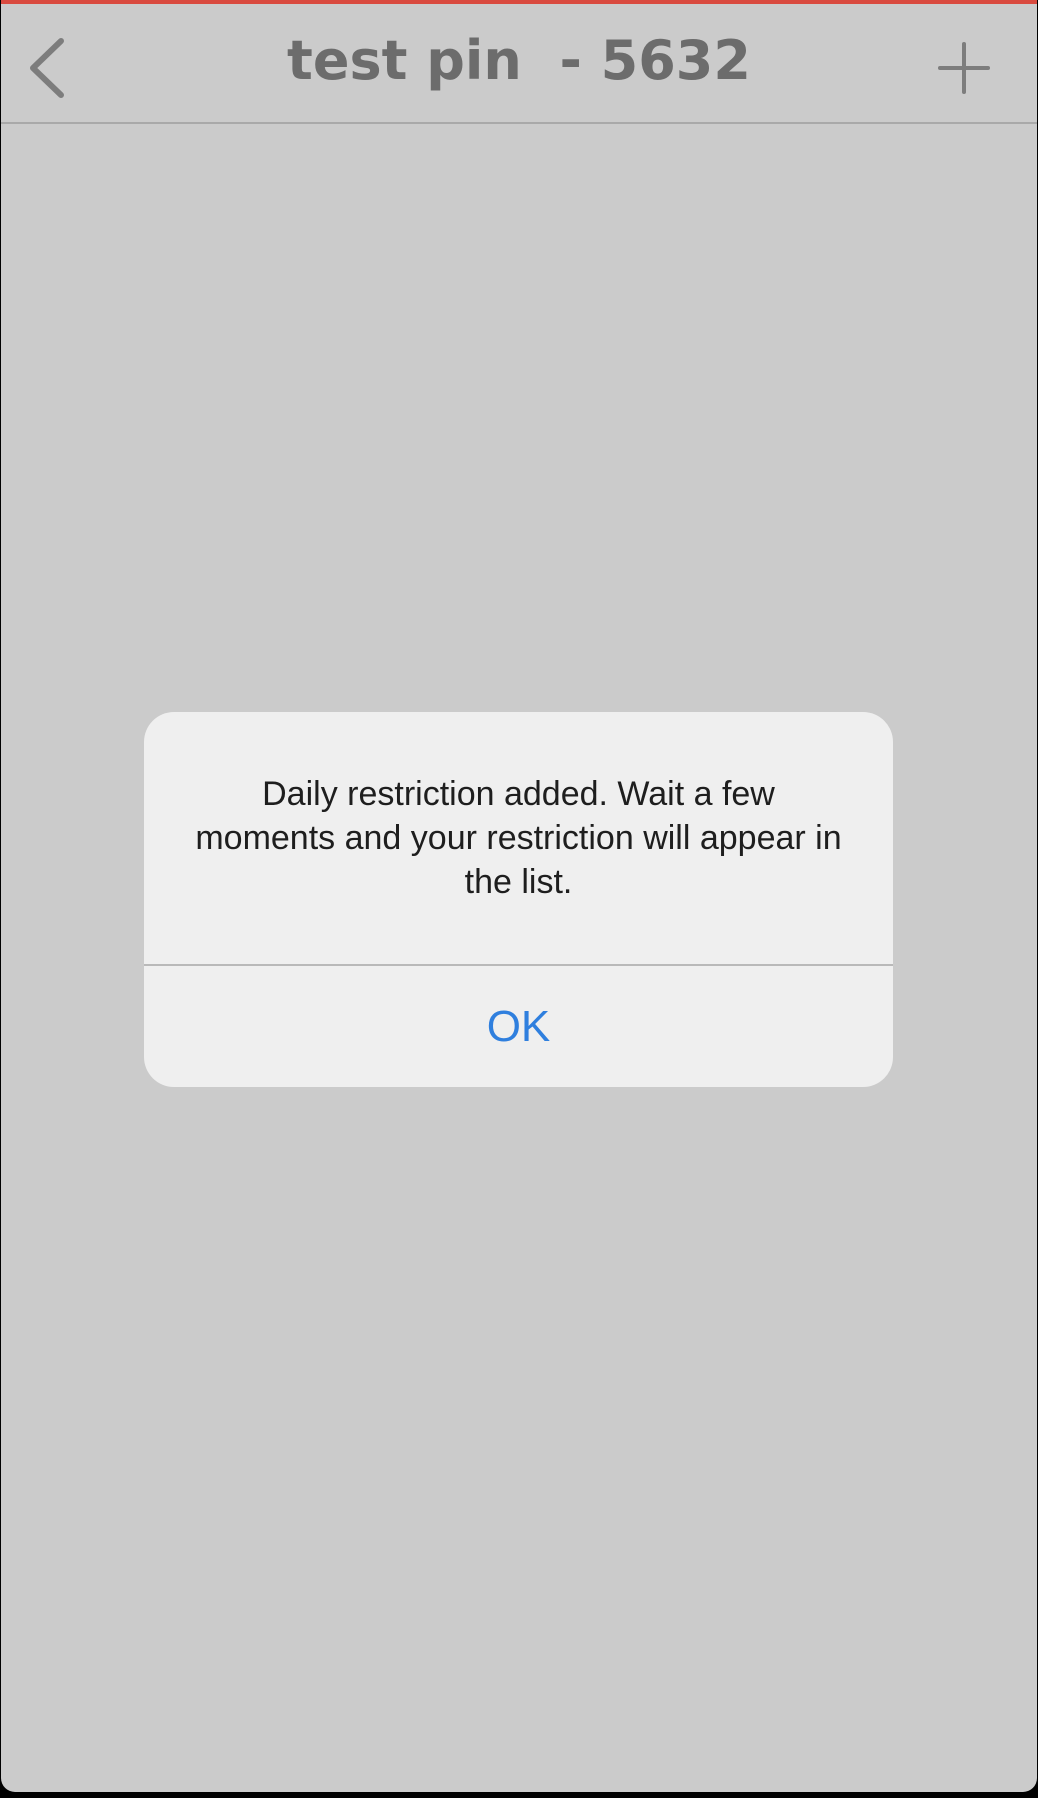  Describe the element at coordinates (518, 1026) in the screenshot. I see `ok-button: OK` at that location.